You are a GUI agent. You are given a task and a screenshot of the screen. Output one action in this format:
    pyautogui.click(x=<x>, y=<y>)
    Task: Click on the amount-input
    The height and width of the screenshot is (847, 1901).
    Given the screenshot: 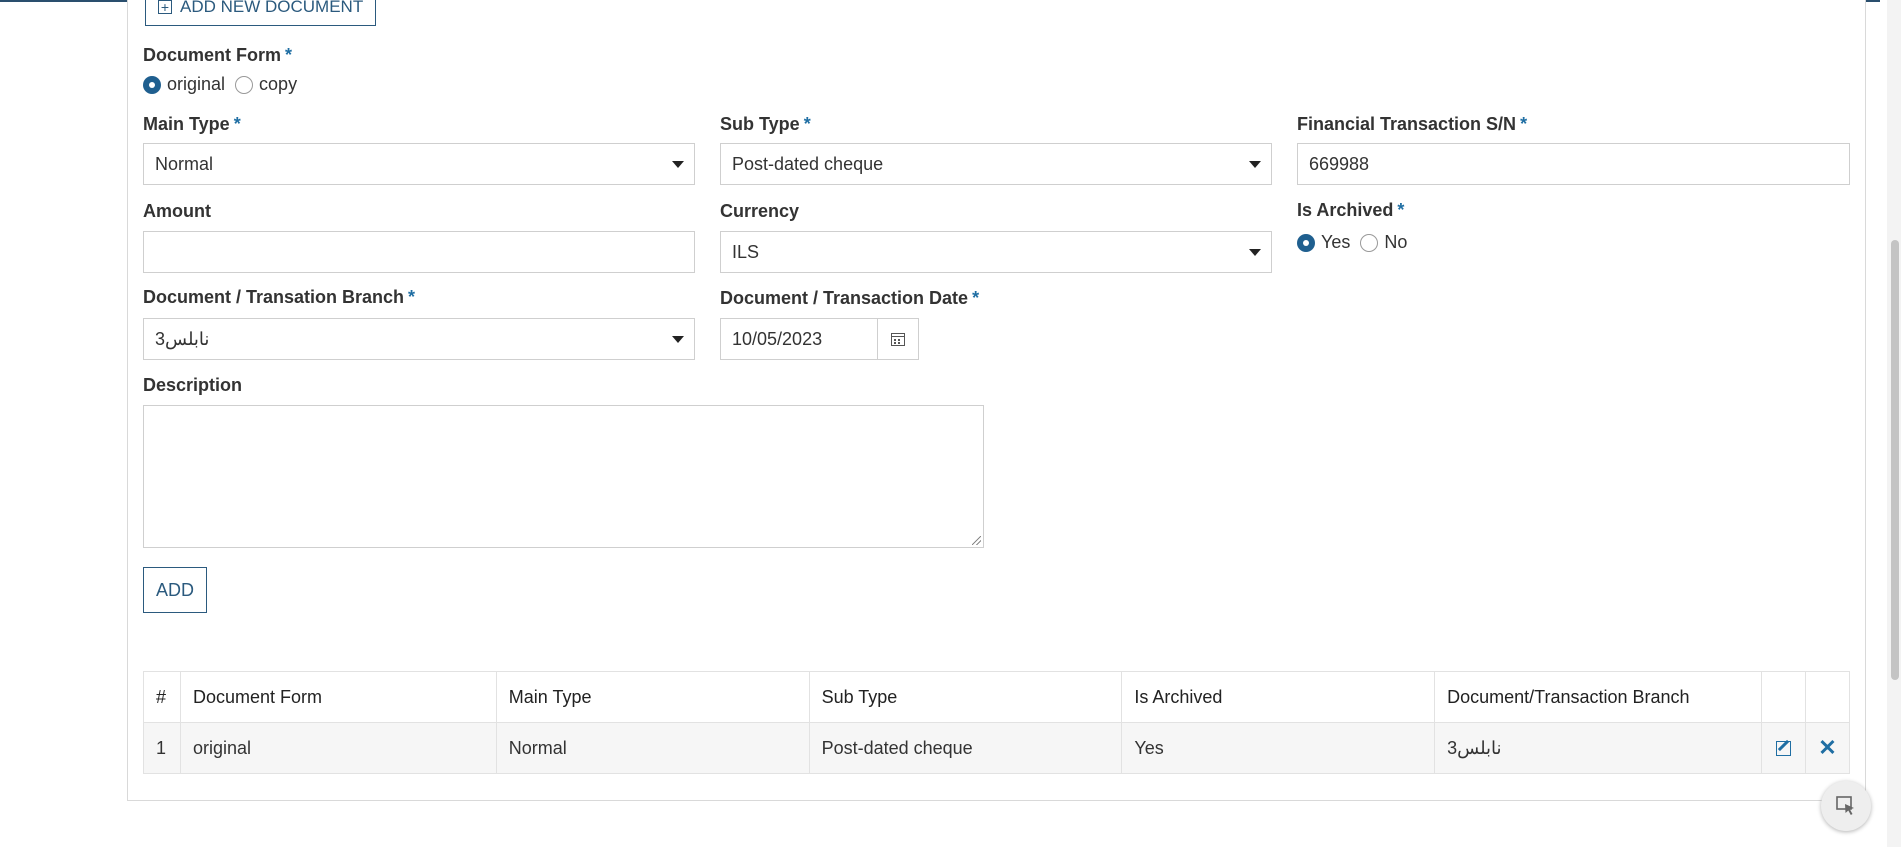 What is the action you would take?
    pyautogui.click(x=419, y=252)
    